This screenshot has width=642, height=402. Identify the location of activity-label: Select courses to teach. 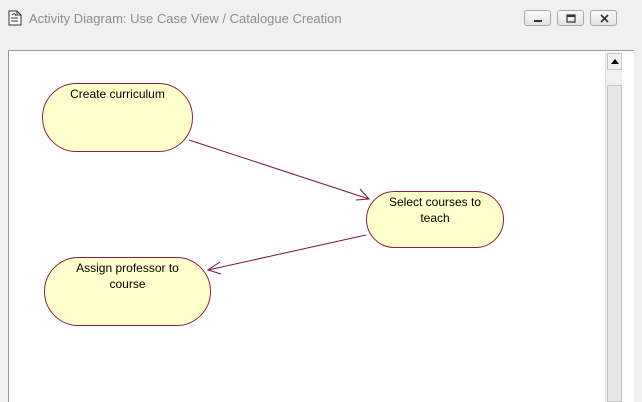
(435, 210).